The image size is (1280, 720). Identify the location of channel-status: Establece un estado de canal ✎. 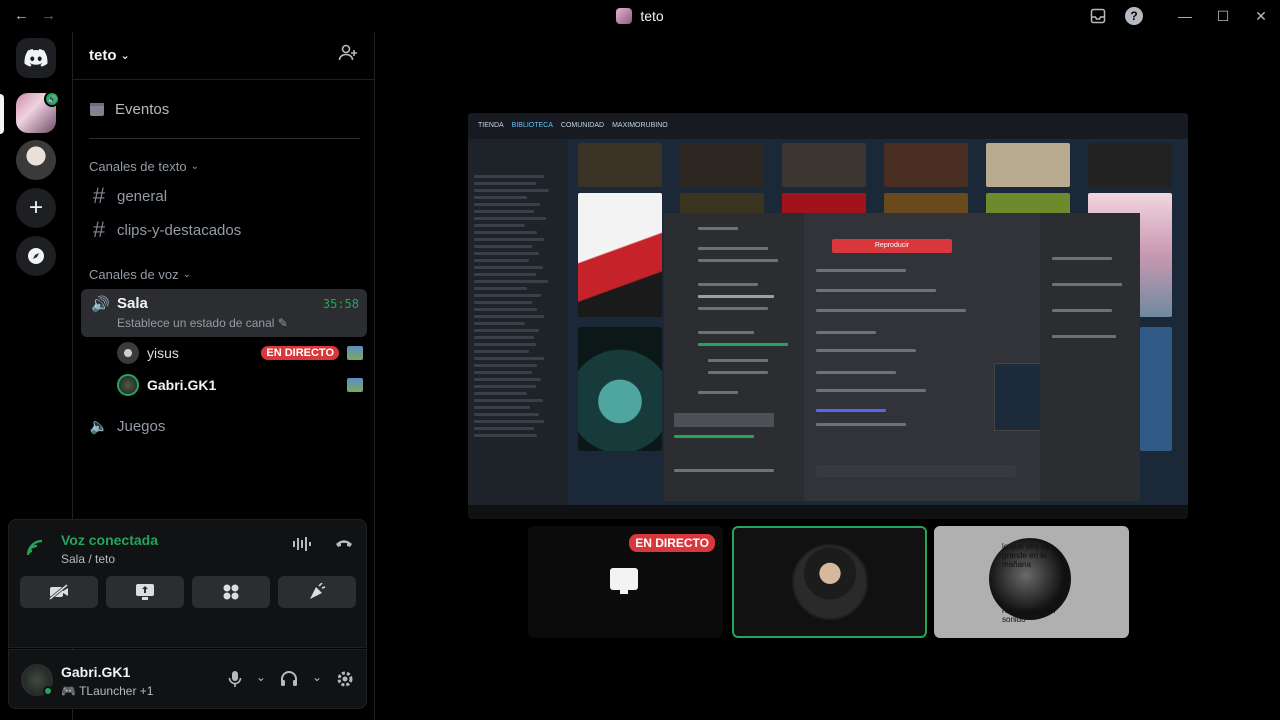
(202, 323).